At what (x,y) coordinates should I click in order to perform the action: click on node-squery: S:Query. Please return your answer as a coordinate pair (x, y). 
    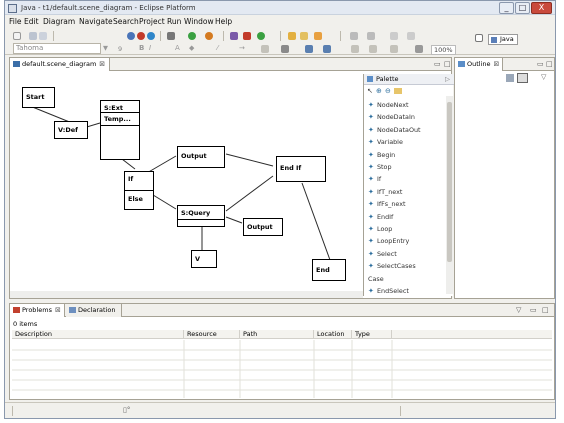
    Looking at the image, I should click on (201, 216).